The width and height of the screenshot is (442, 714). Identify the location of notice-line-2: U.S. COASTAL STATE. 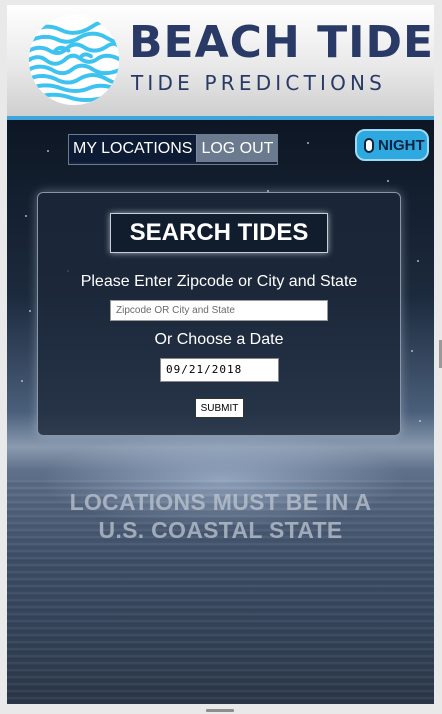
(220, 530).